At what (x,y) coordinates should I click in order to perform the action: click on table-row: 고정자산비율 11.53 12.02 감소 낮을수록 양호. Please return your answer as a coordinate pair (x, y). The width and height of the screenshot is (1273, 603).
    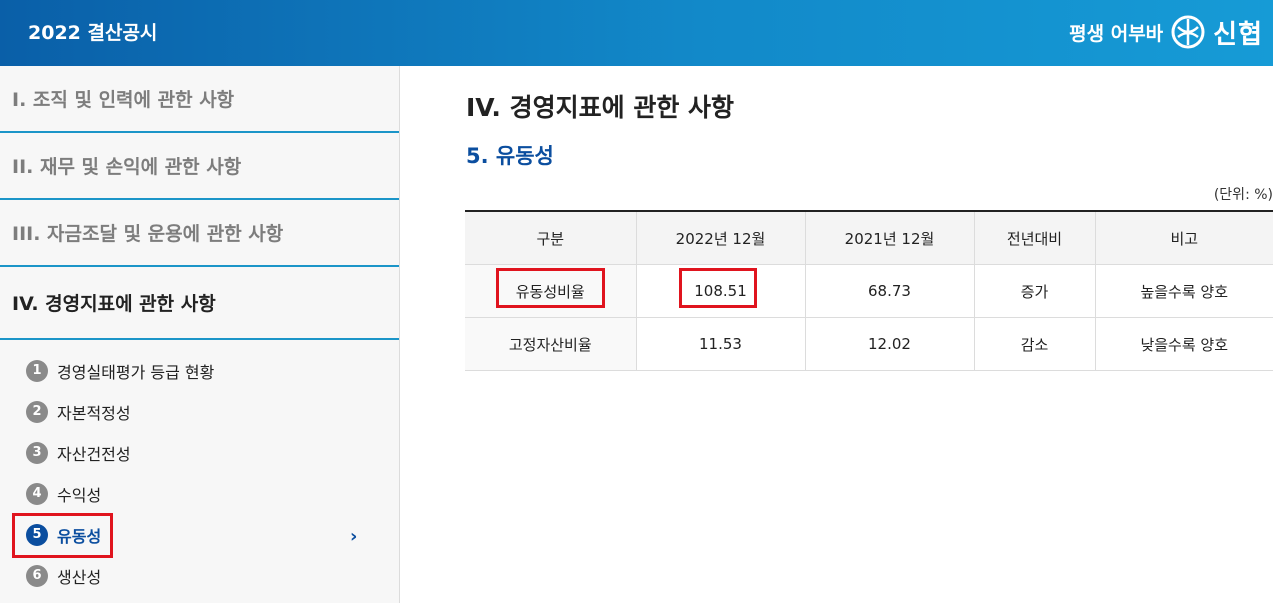
    Looking at the image, I should click on (869, 344).